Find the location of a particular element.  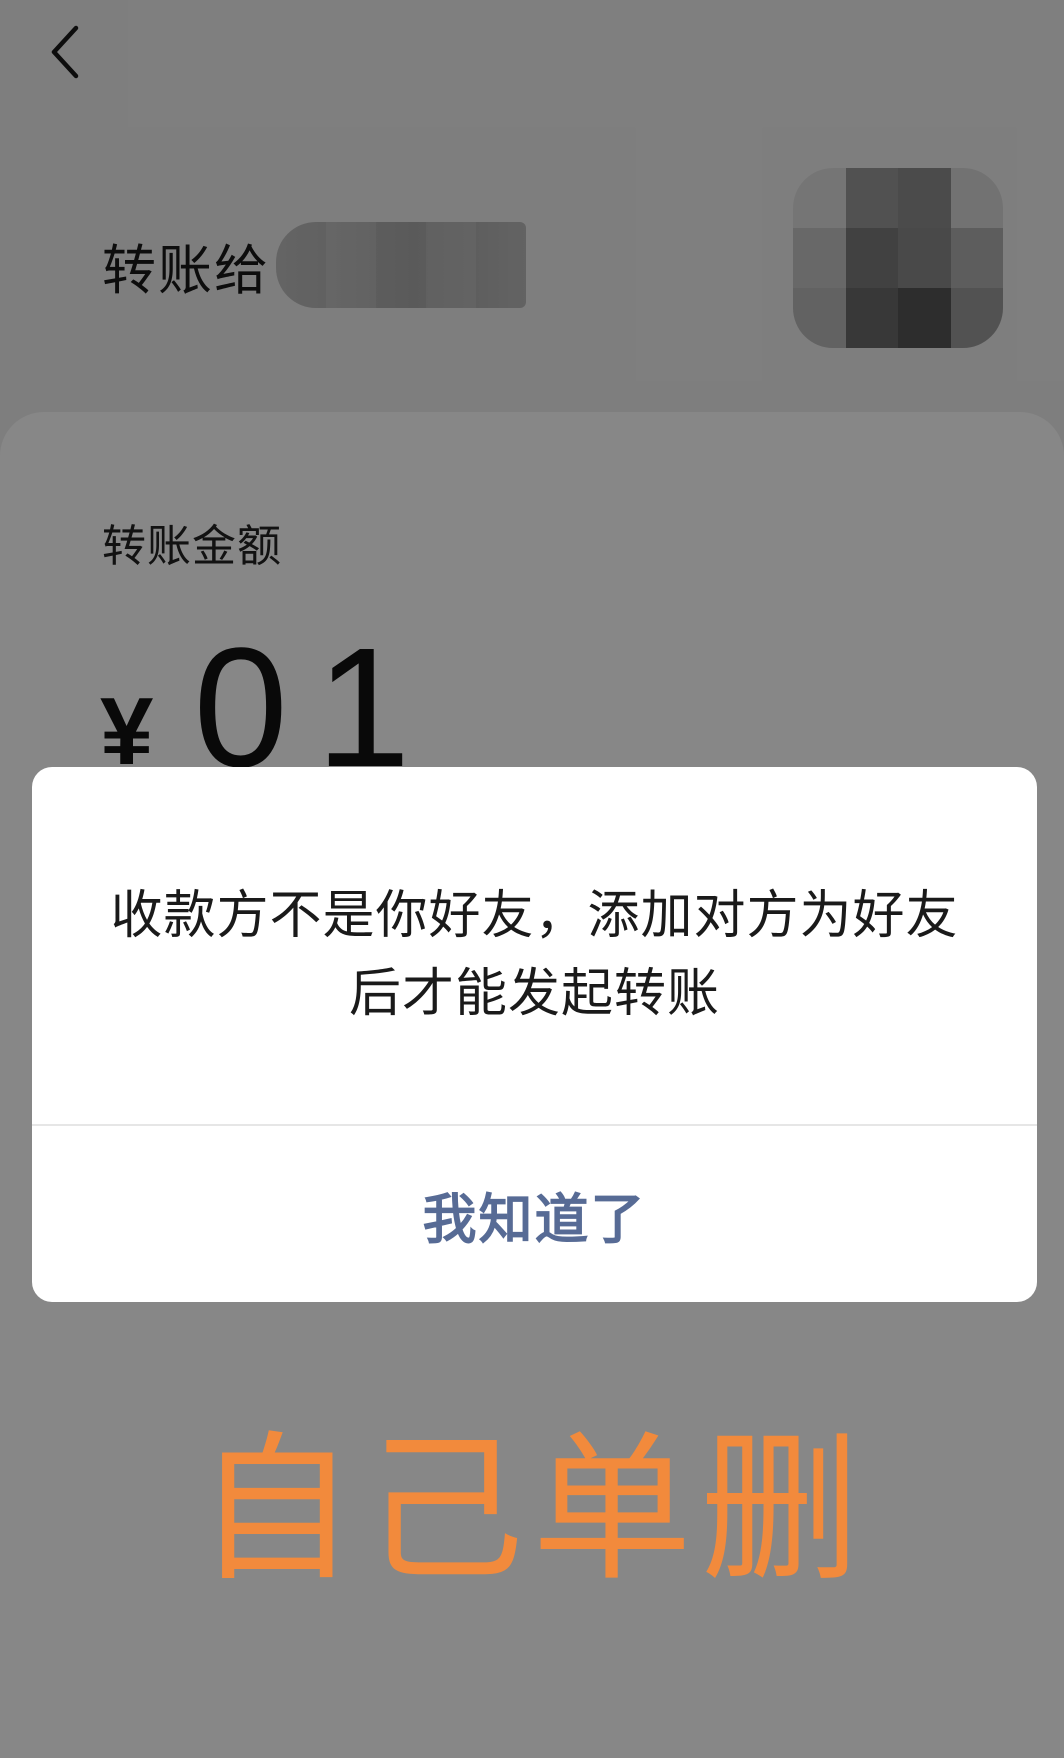

dialog-message: 收款方不是你好友，添加对方为好友后才能发起转账 is located at coordinates (534, 955).